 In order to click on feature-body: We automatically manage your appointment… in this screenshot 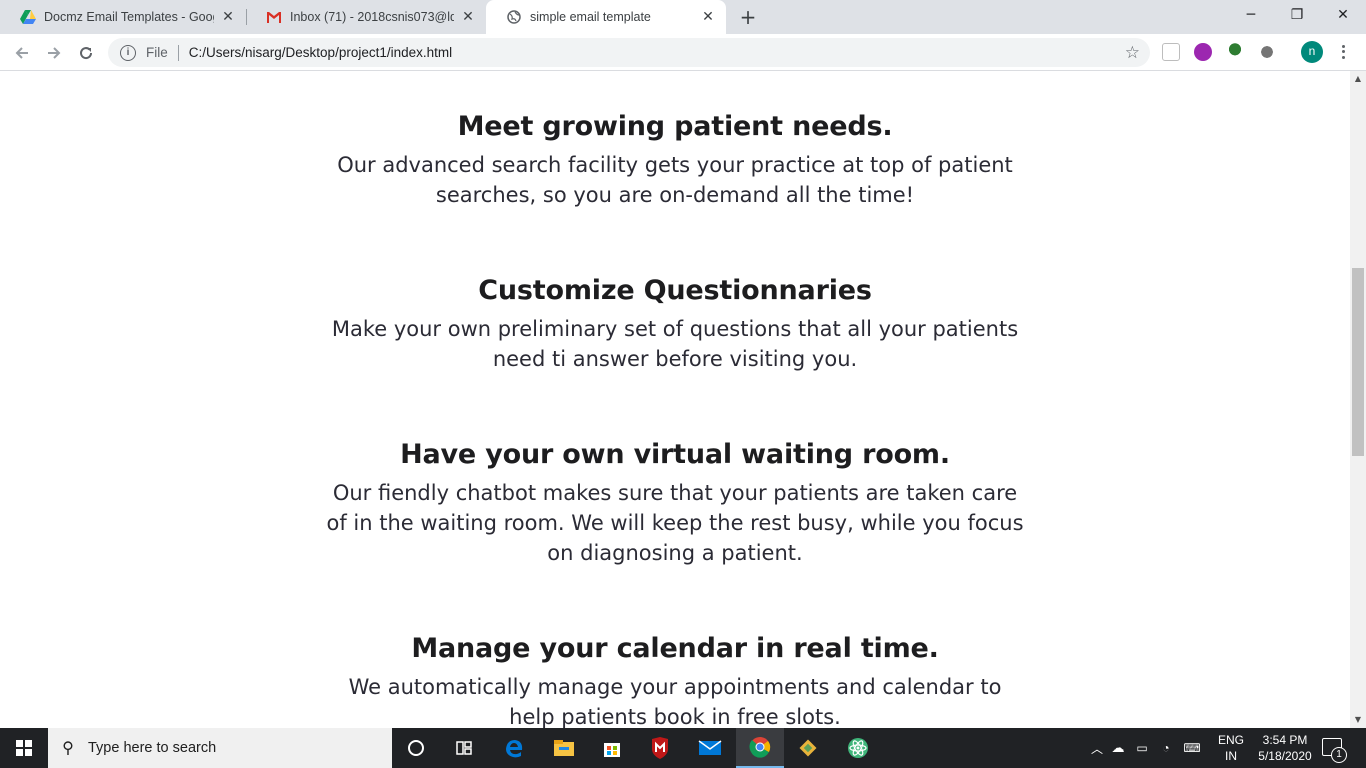, I will do `click(675, 701)`.